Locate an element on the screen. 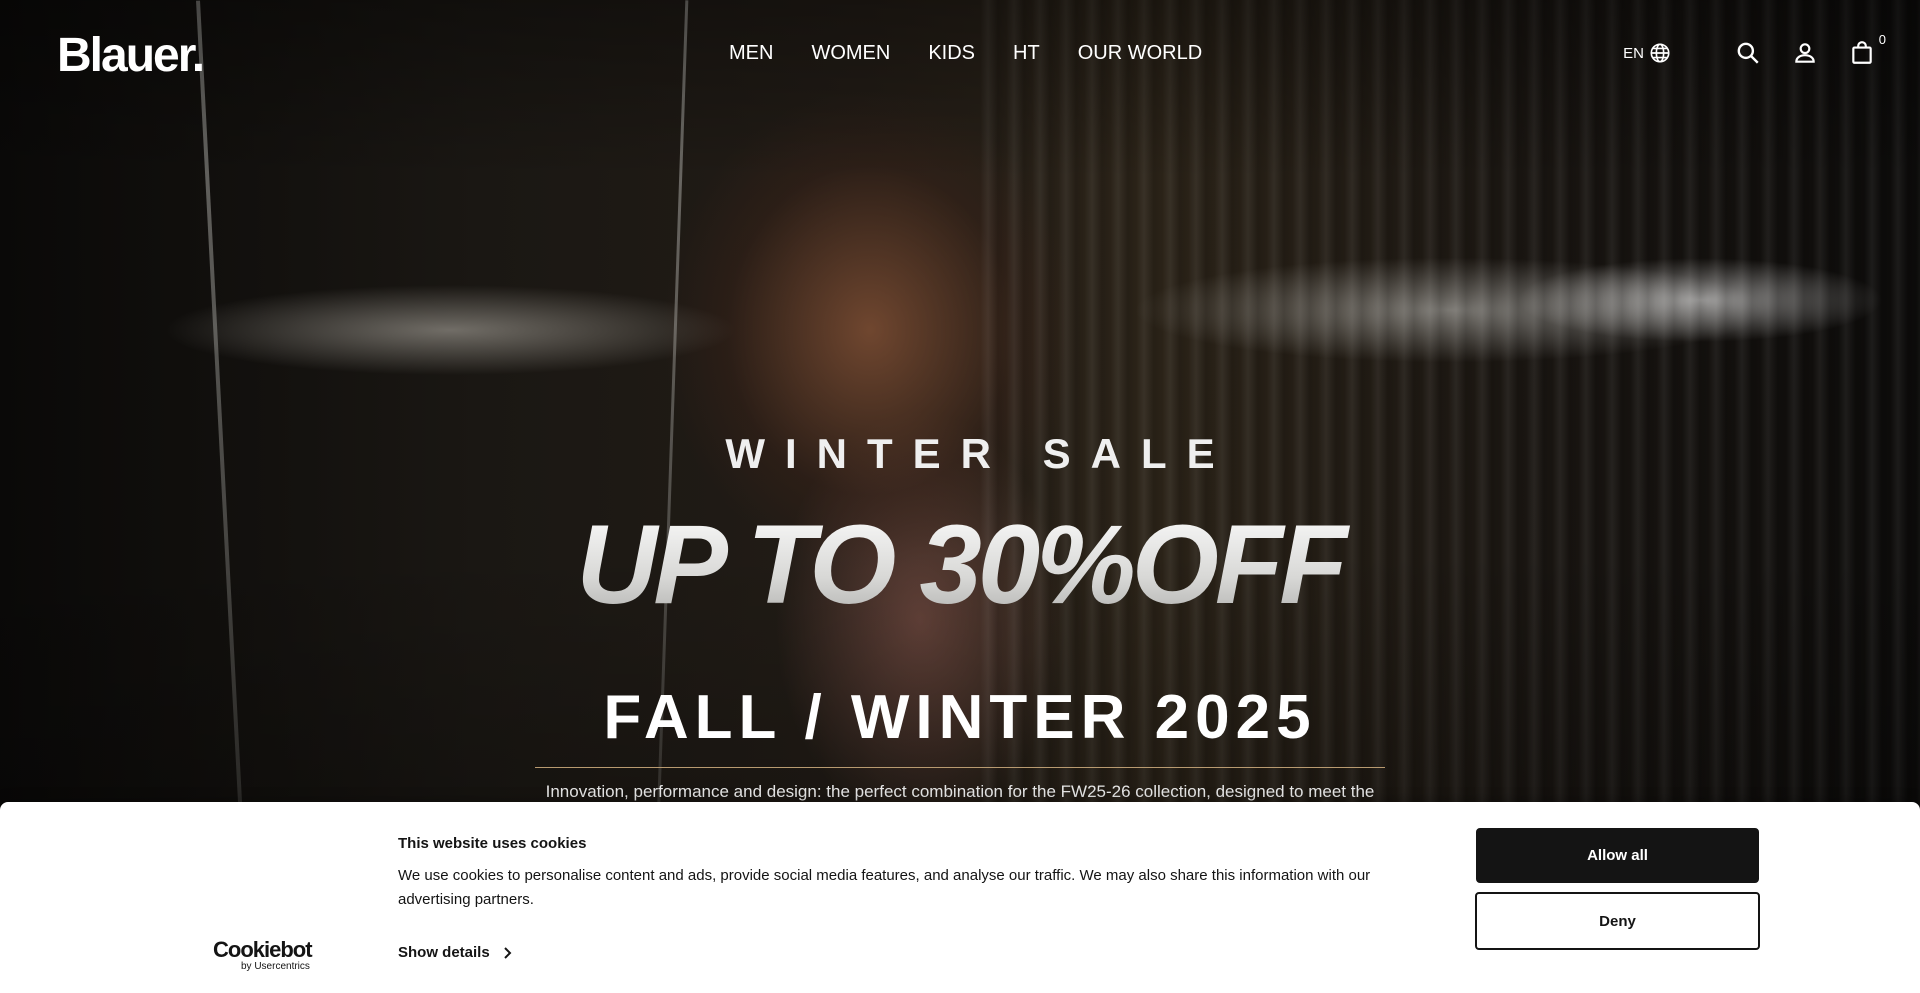  brand-logo: Blauer. is located at coordinates (131, 55).